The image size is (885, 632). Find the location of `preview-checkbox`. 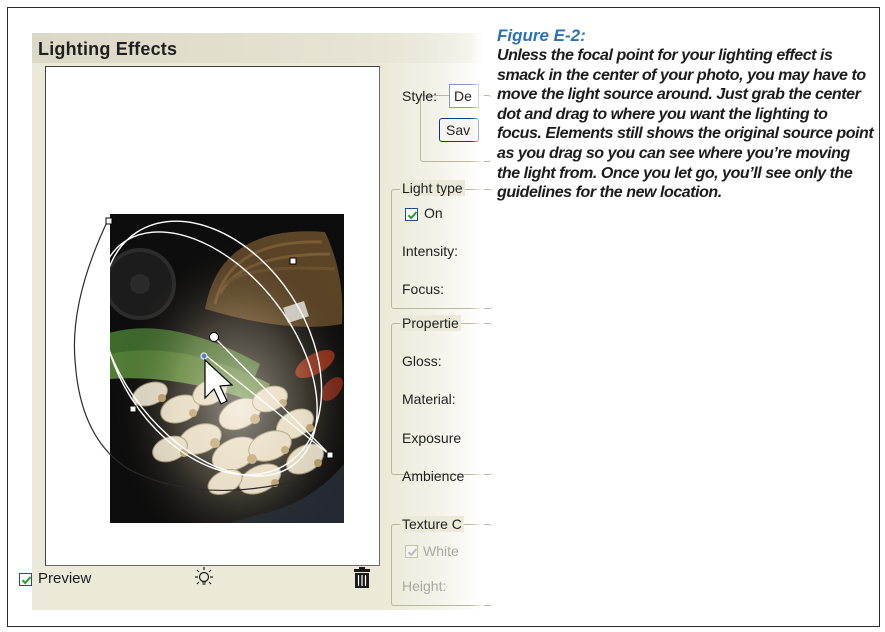

preview-checkbox is located at coordinates (25, 579).